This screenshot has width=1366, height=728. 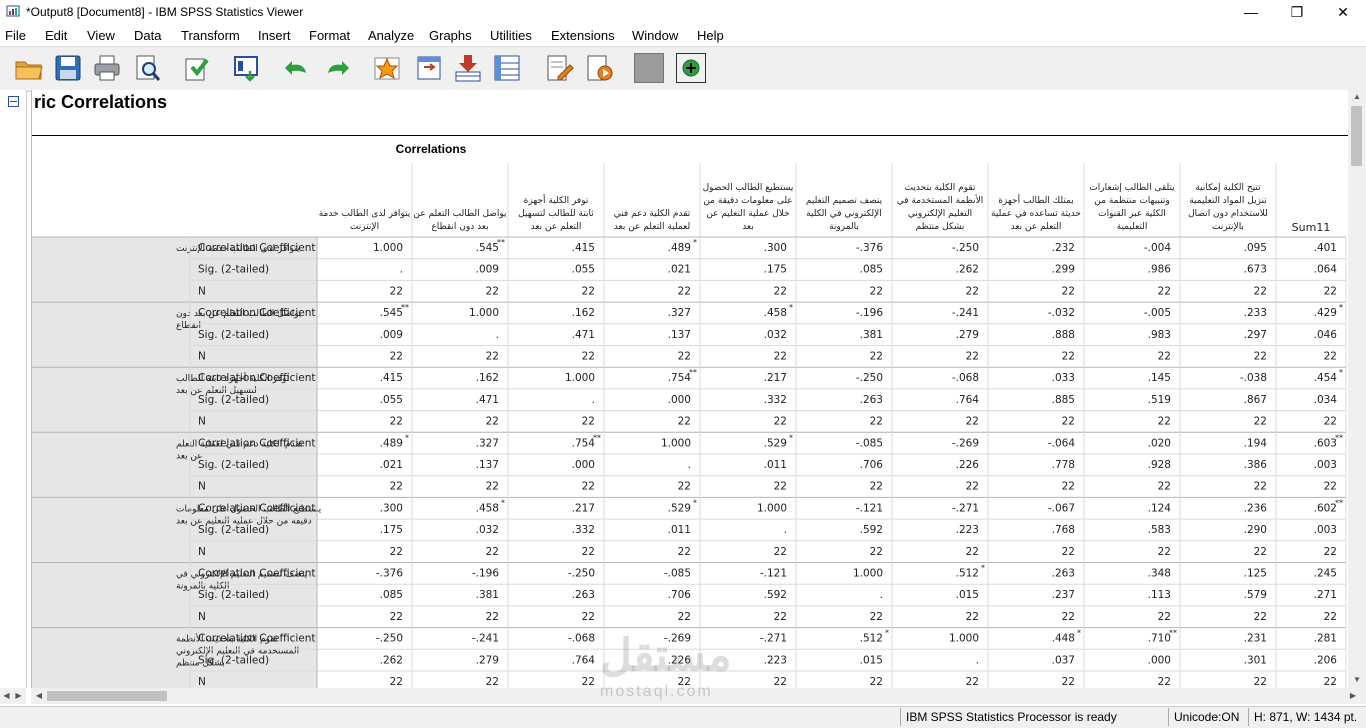 I want to click on table-cell: .602, so click(x=1325, y=508).